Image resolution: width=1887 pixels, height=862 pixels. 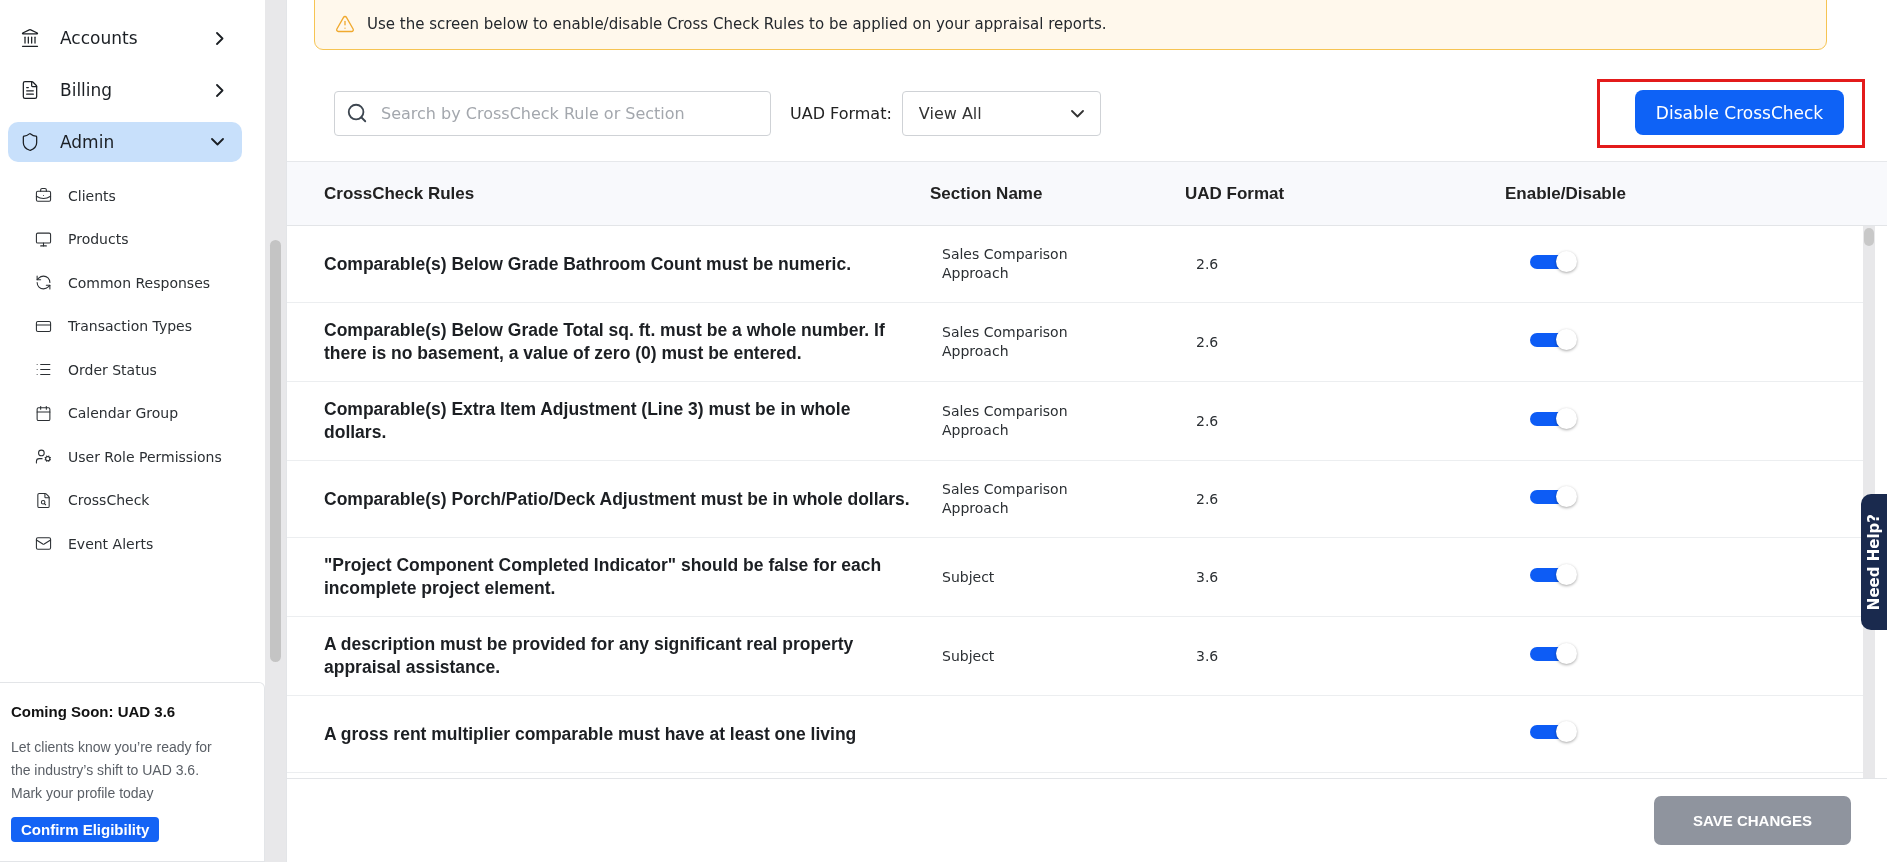 I want to click on briefcase-icon, so click(x=43, y=196).